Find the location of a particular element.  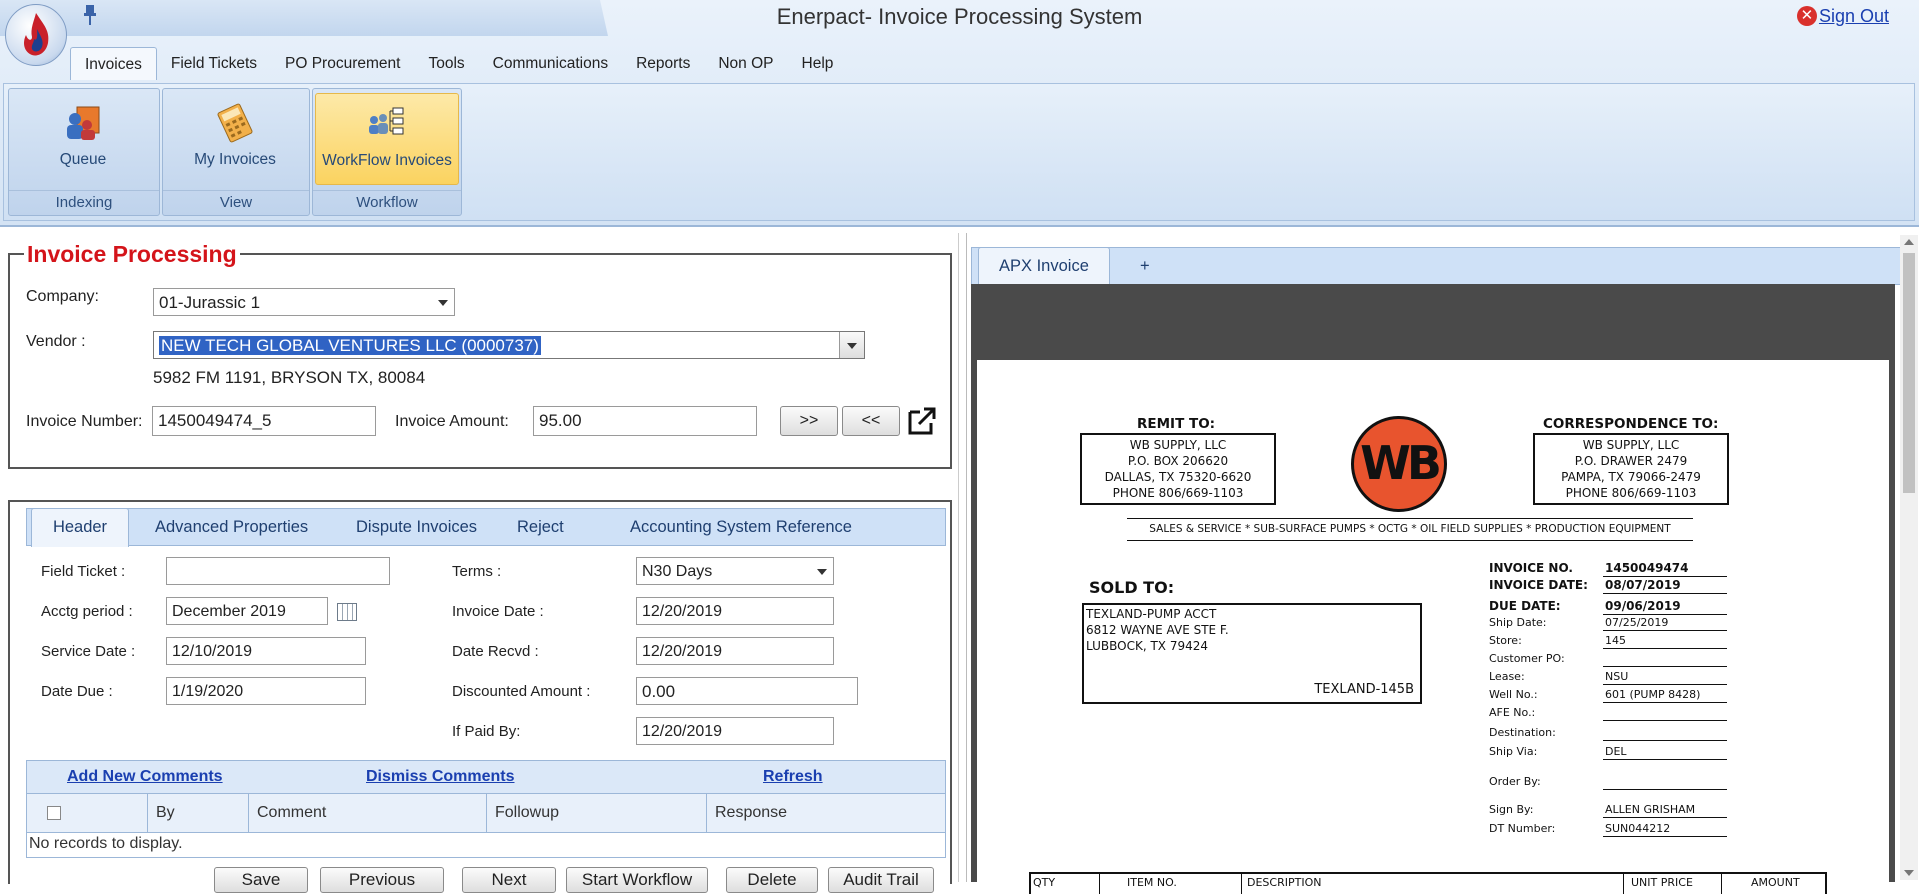

dismiss-comments-link: Dismiss Comments is located at coordinates (440, 777).